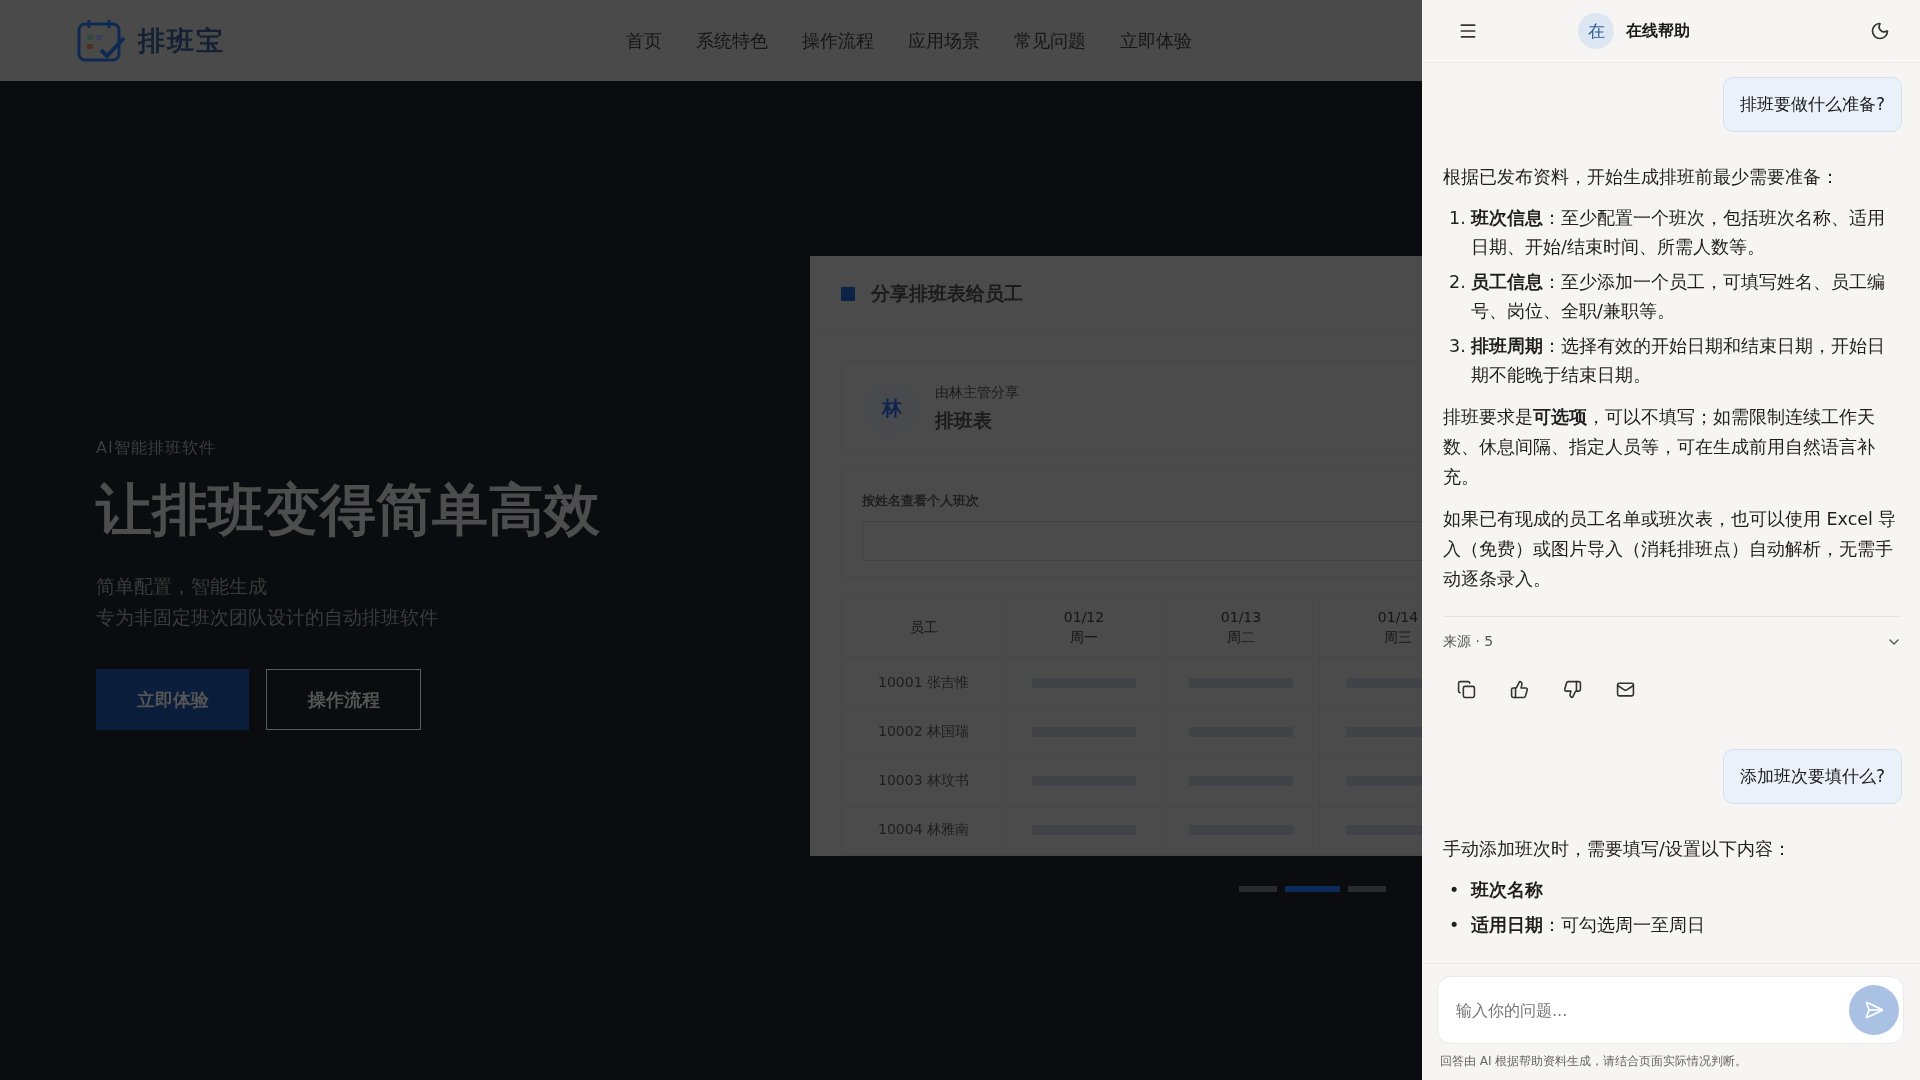 The height and width of the screenshot is (1080, 1920). What do you see at coordinates (343, 699) in the screenshot?
I see `workflow-button: 操作流程` at bounding box center [343, 699].